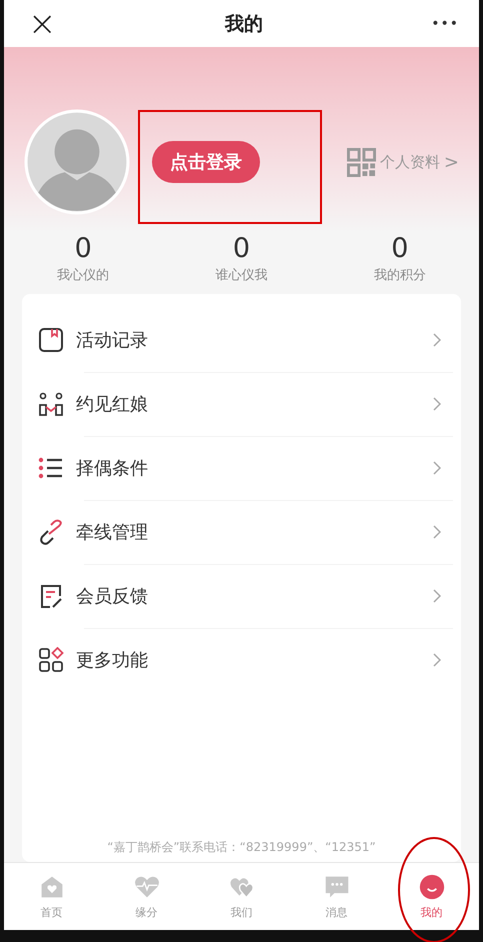  Describe the element at coordinates (241, 340) in the screenshot. I see `menu-item: 活动记录` at that location.